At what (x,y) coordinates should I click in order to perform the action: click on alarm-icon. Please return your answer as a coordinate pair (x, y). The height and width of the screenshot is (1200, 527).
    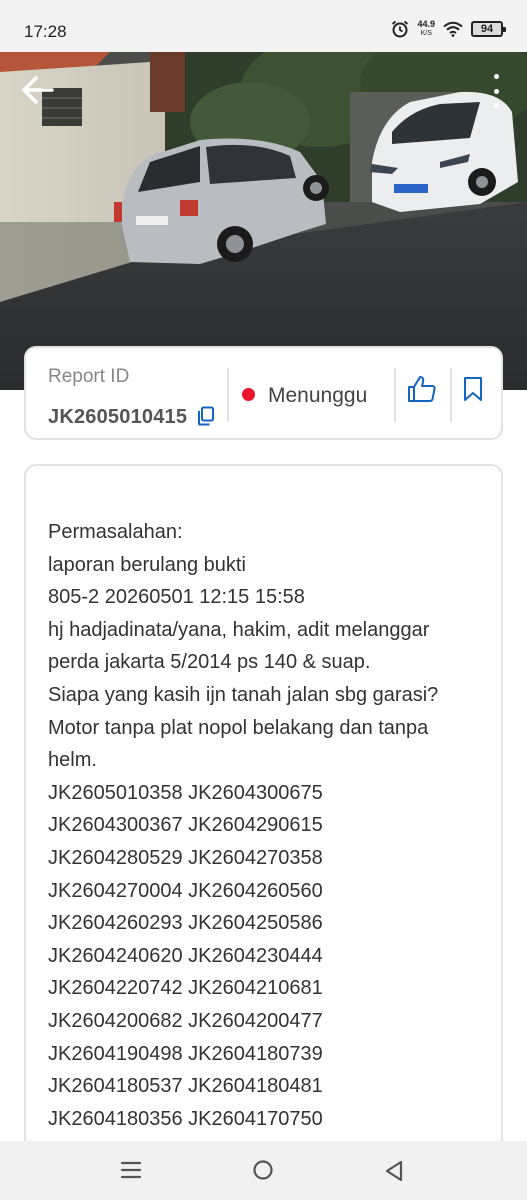
    Looking at the image, I should click on (400, 29).